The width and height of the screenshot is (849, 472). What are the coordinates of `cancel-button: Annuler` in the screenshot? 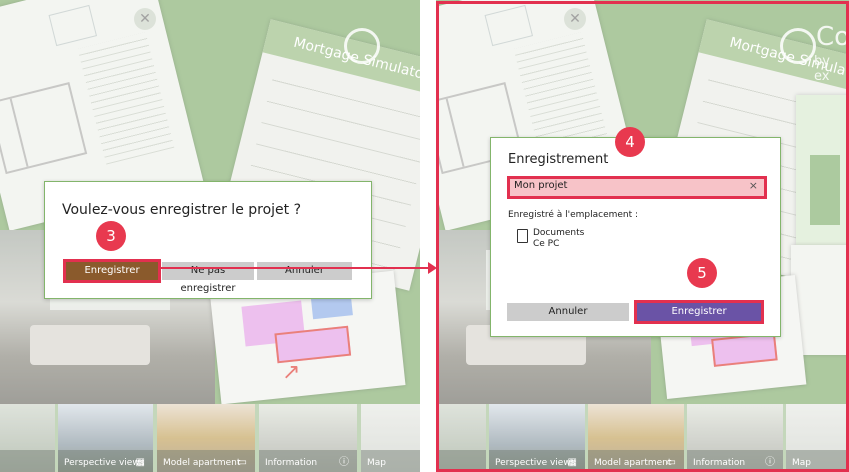 It's located at (304, 271).